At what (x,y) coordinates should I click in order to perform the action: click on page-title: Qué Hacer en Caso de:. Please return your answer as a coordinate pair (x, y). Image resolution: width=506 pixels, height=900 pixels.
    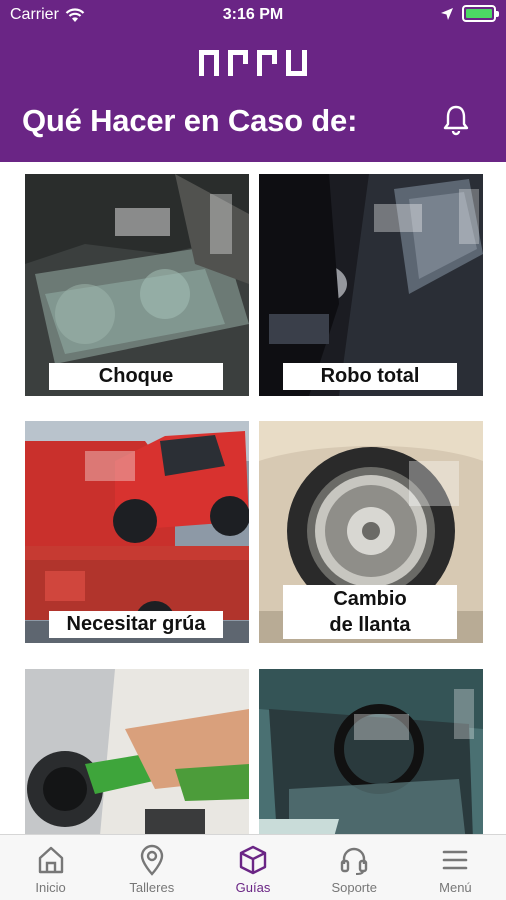
    Looking at the image, I should click on (190, 120).